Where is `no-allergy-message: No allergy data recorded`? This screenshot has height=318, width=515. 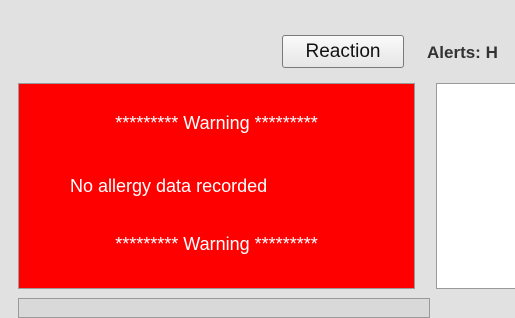
no-allergy-message: No allergy data recorded is located at coordinates (169, 186).